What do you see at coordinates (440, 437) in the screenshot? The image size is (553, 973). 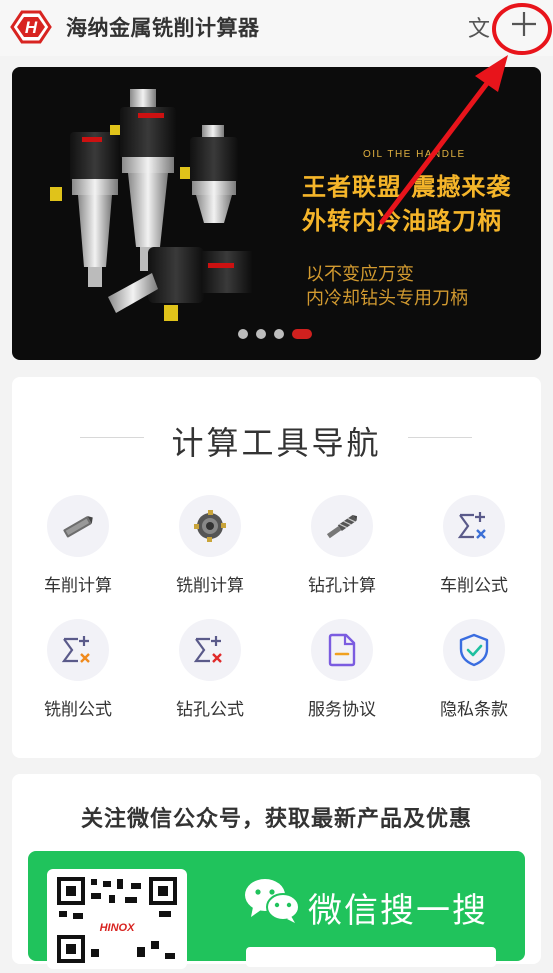 I see `divider-right` at bounding box center [440, 437].